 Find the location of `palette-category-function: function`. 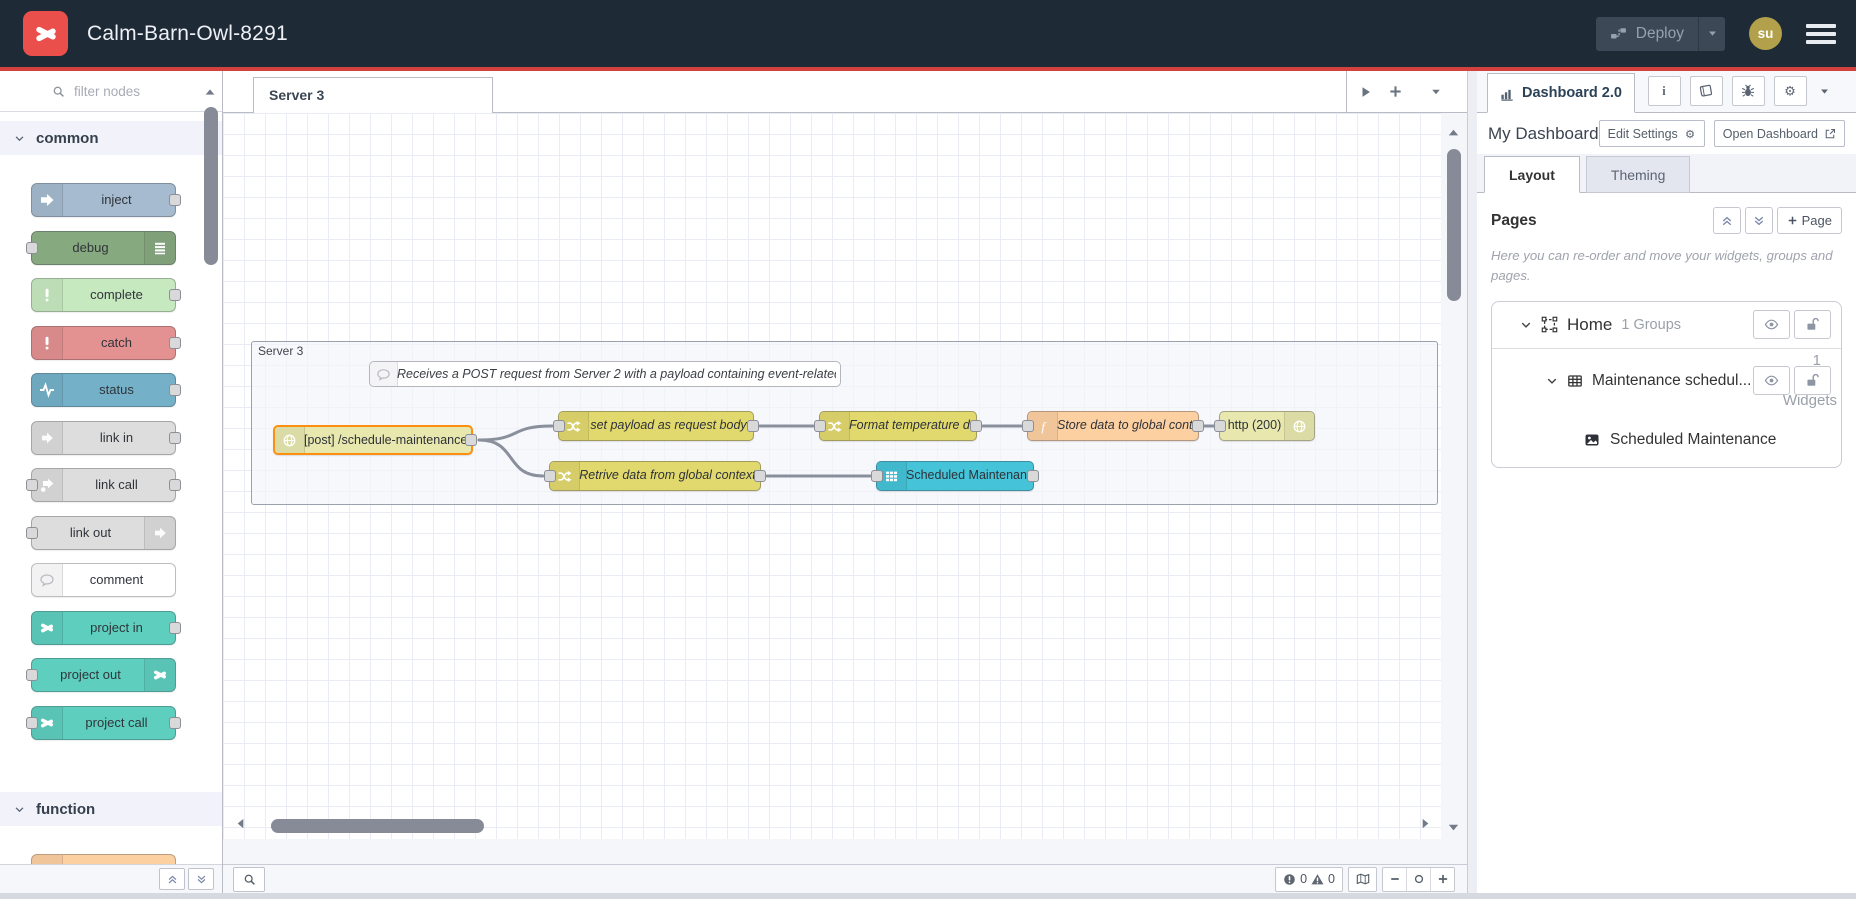

palette-category-function: function is located at coordinates (111, 809).